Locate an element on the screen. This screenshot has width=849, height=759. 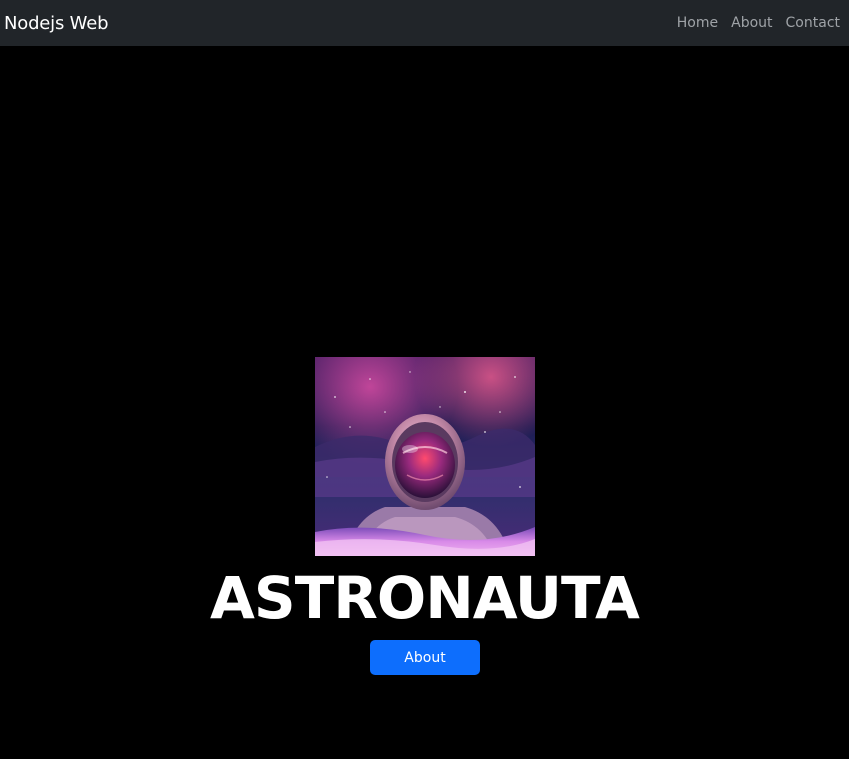
nav-link-contact: Contact is located at coordinates (813, 23).